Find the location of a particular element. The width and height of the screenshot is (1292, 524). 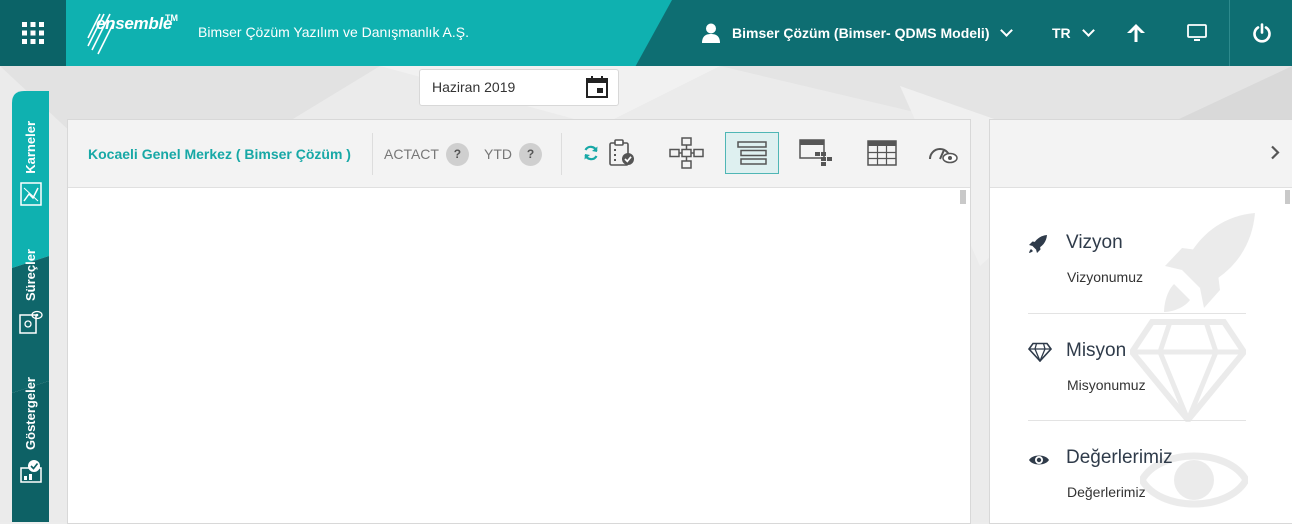

period-date-picker: Haziran 2019 is located at coordinates (519, 87).